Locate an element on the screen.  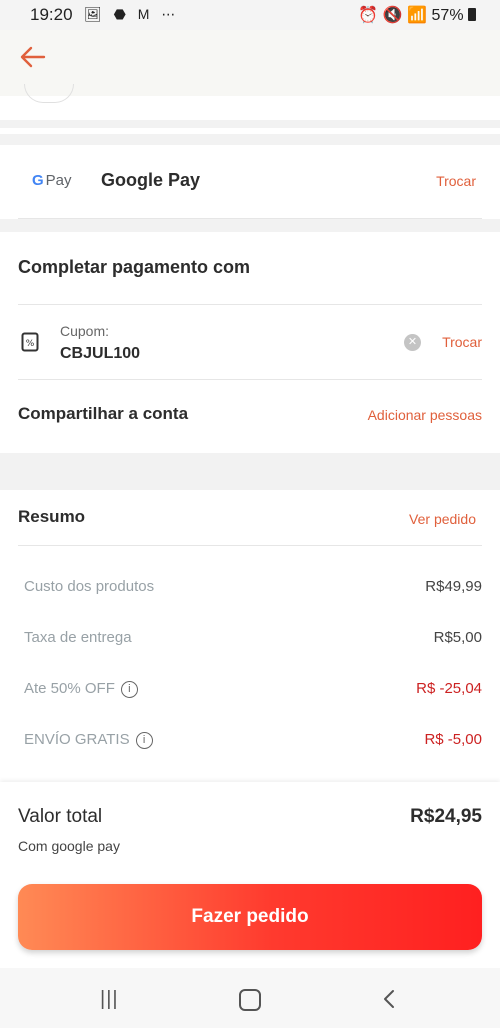
payment-method-name: Google Pay is located at coordinates (151, 180).